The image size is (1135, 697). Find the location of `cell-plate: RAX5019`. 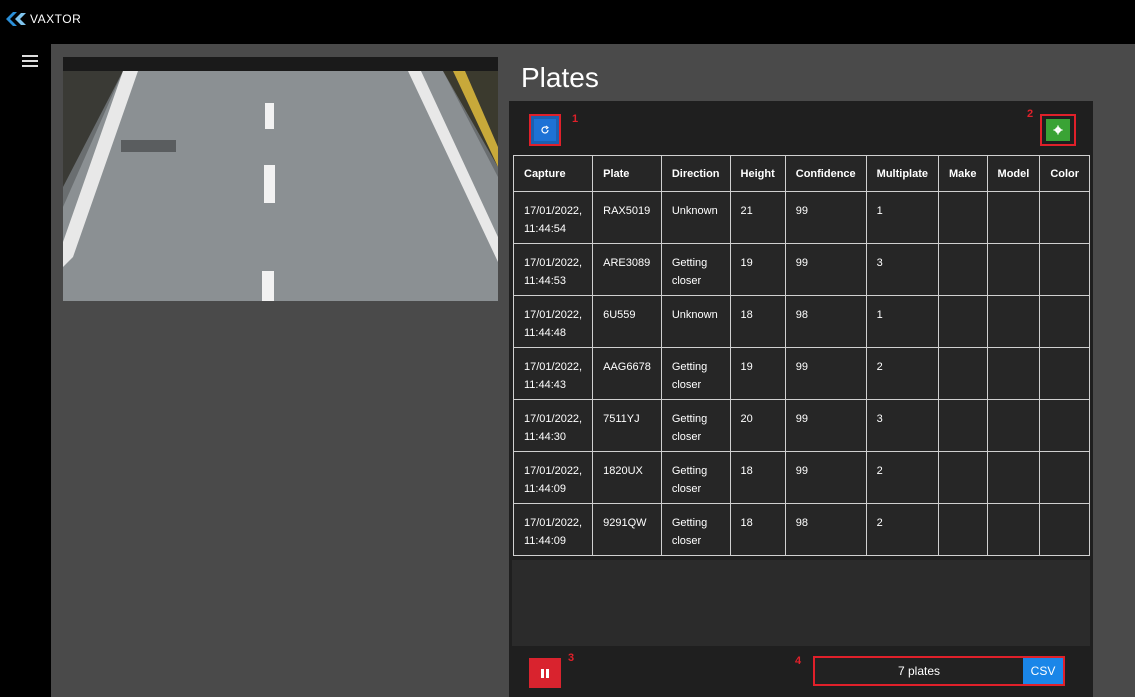

cell-plate: RAX5019 is located at coordinates (627, 217).